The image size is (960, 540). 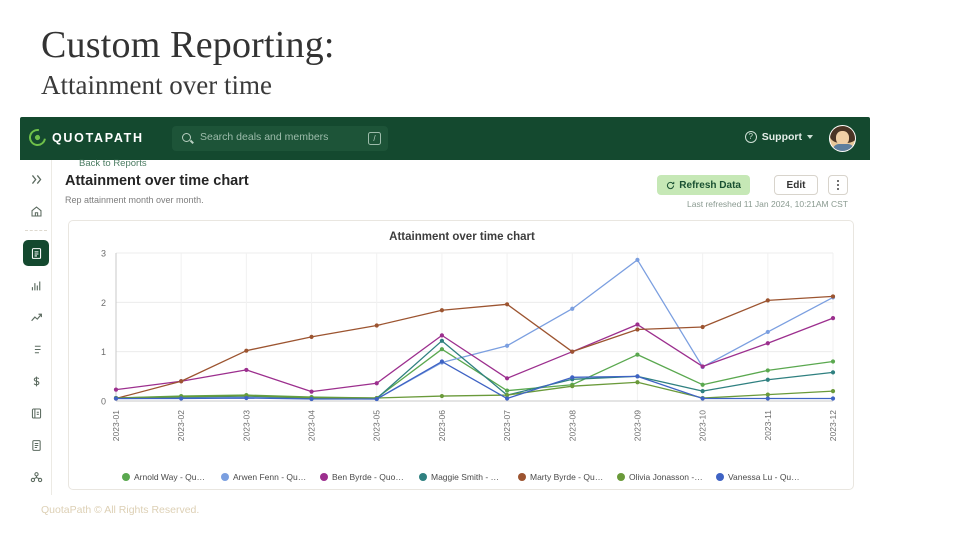 I want to click on sidebar-item-ledger, so click(x=36, y=413).